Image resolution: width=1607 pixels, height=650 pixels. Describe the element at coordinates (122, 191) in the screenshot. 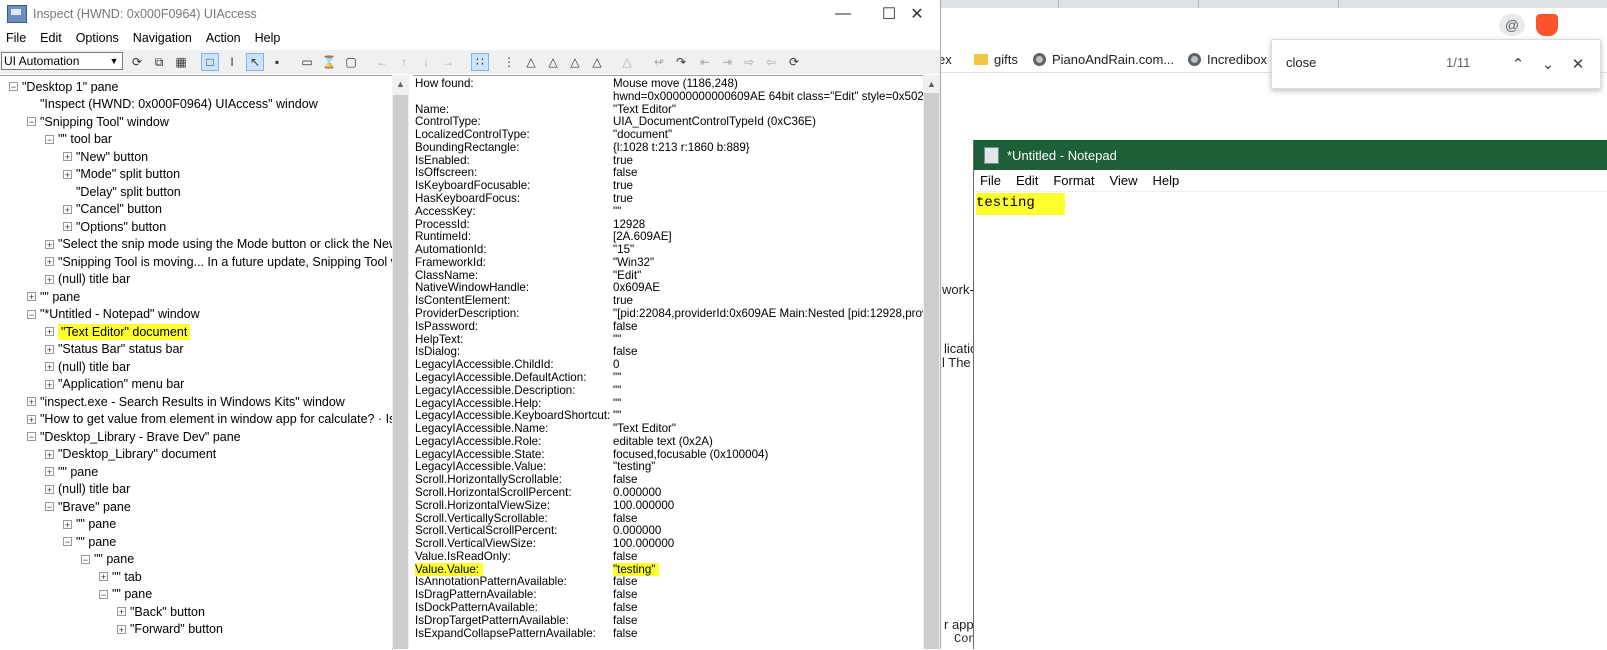

I see `tree-item: "Delay" split button` at that location.